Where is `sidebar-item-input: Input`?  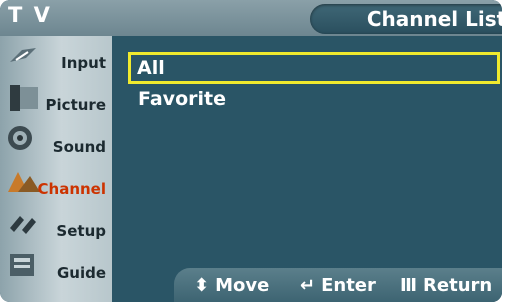 sidebar-item-input: Input is located at coordinates (56, 57).